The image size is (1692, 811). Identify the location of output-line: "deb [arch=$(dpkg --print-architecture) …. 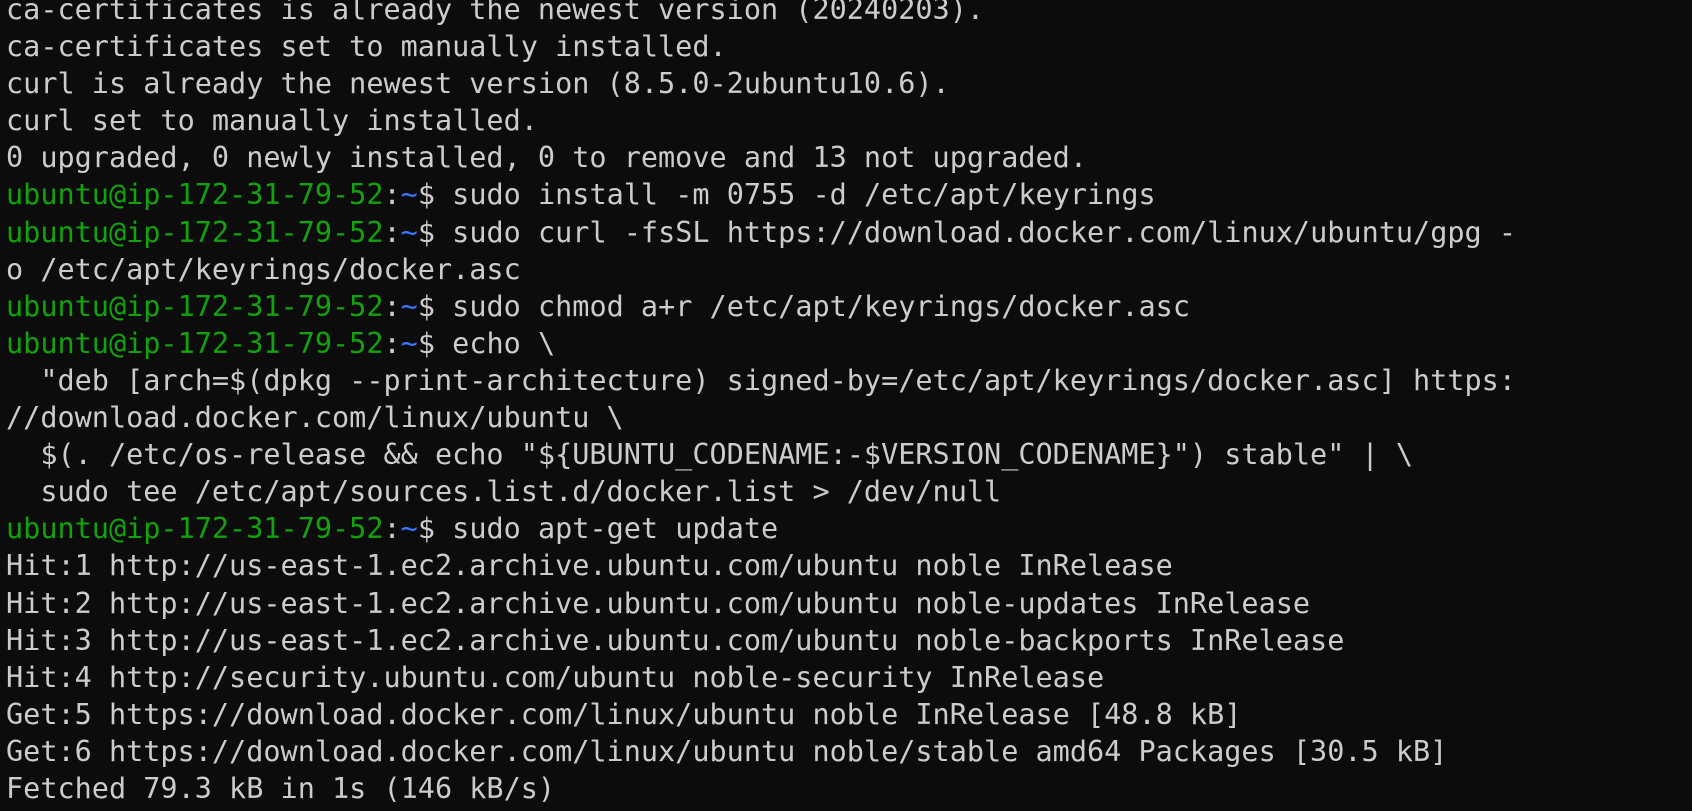
(761, 380).